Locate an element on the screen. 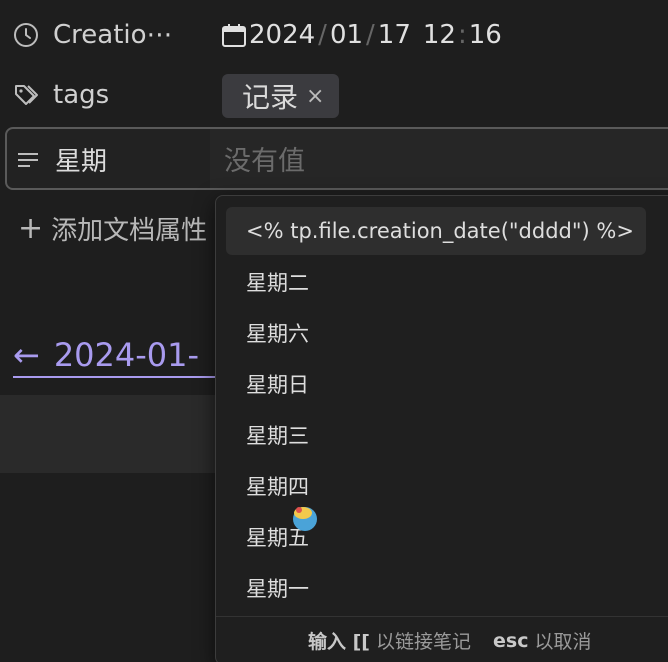 The image size is (668, 662). suggestion-item: 星期四 is located at coordinates (436, 486).